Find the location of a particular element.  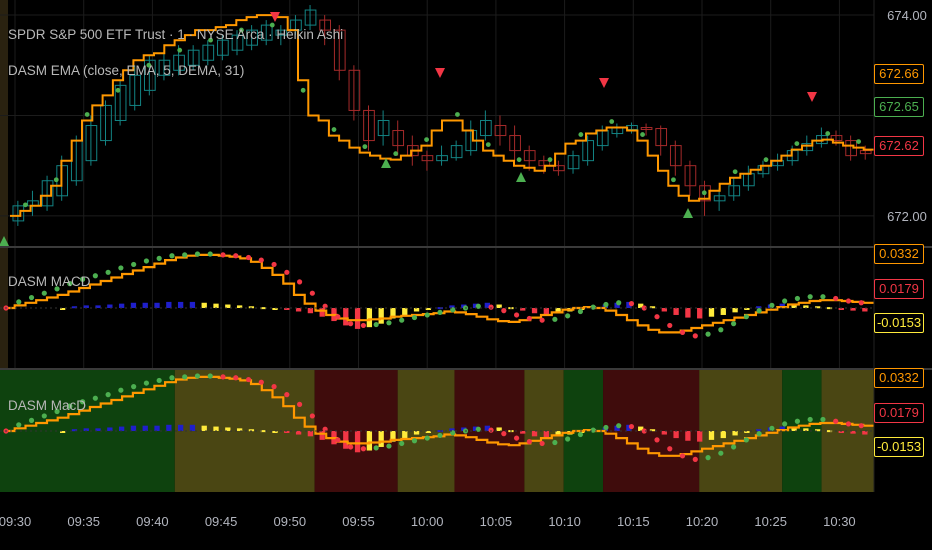

macd-pane-title: DASM MACD is located at coordinates (49, 281).